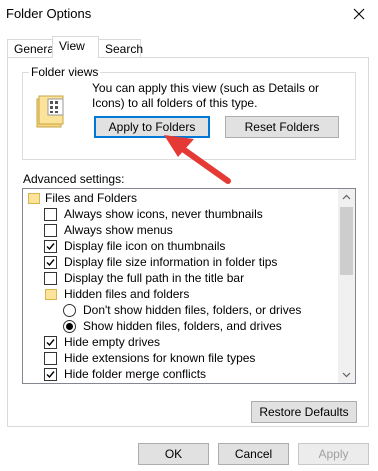 Image resolution: width=378 pixels, height=471 pixels. I want to click on chevron-up-icon, so click(346, 197).